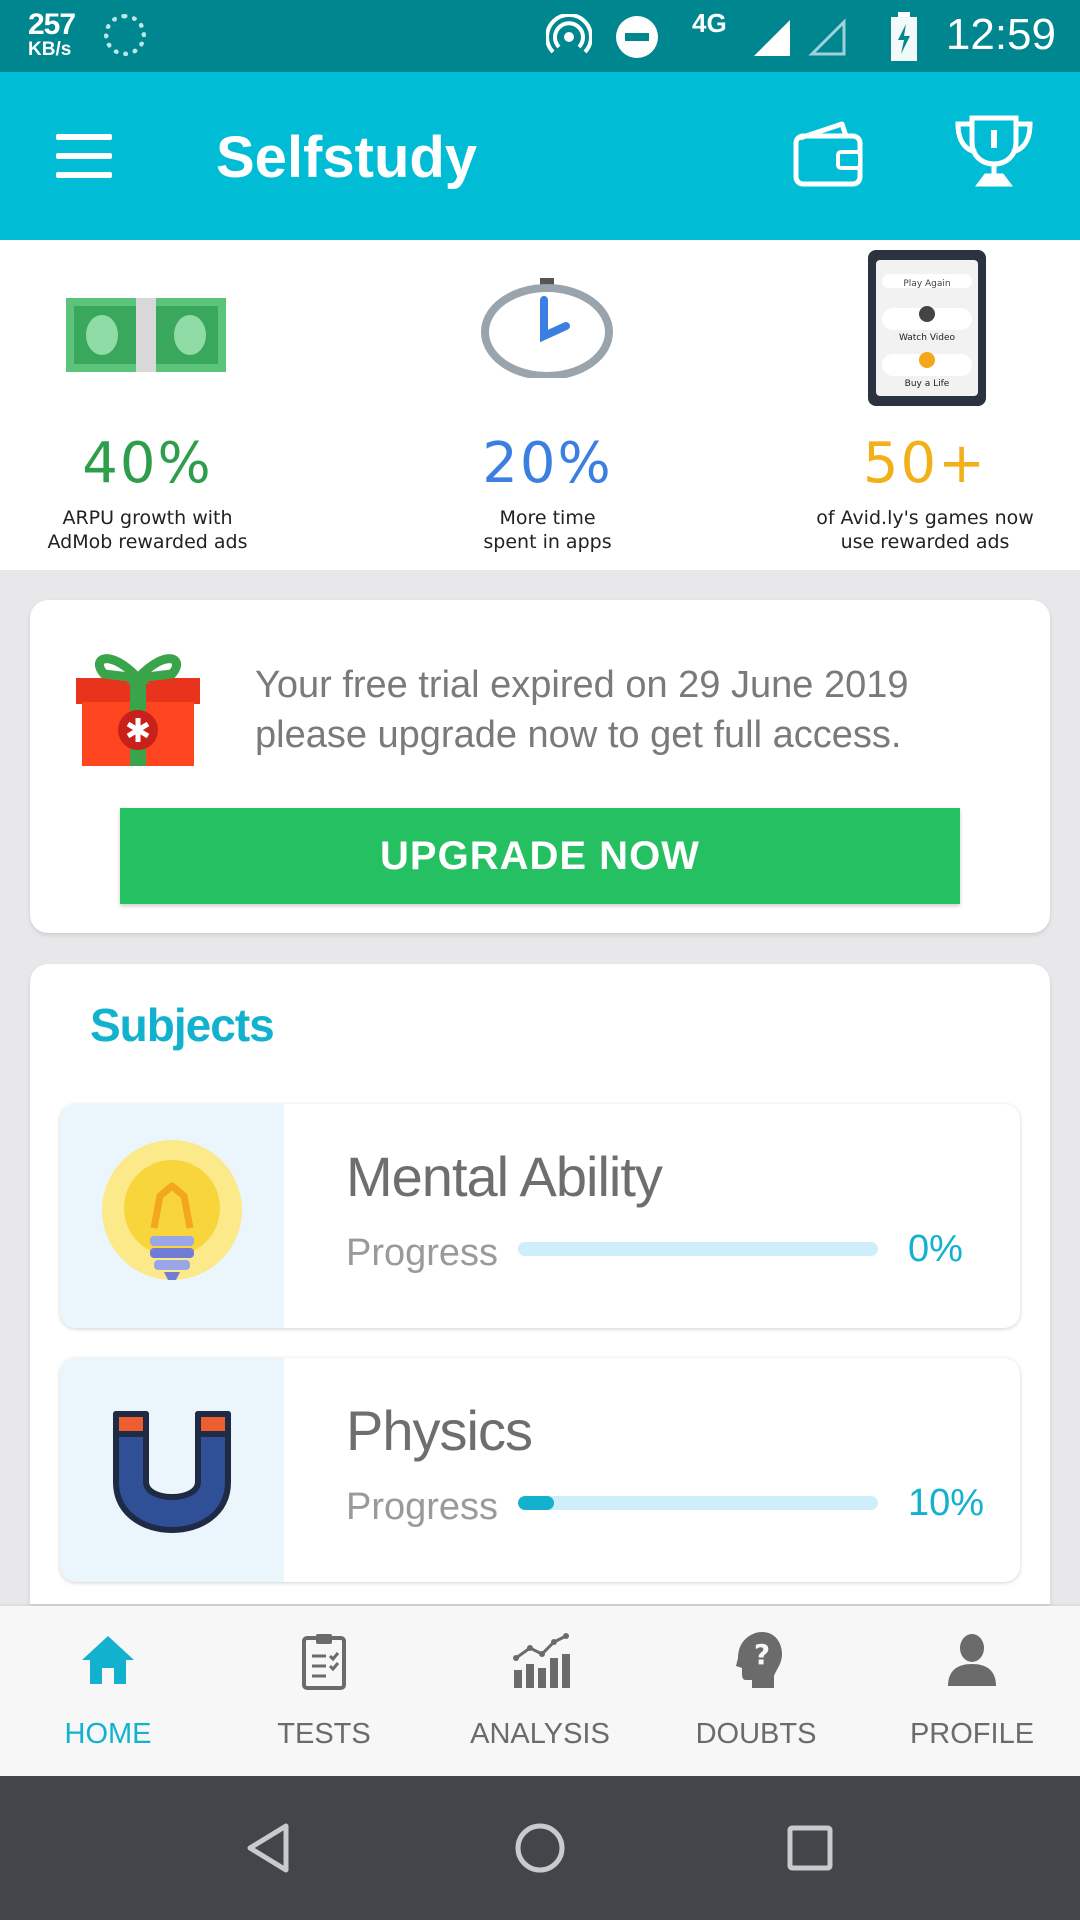  I want to click on hotspot-icon, so click(569, 34).